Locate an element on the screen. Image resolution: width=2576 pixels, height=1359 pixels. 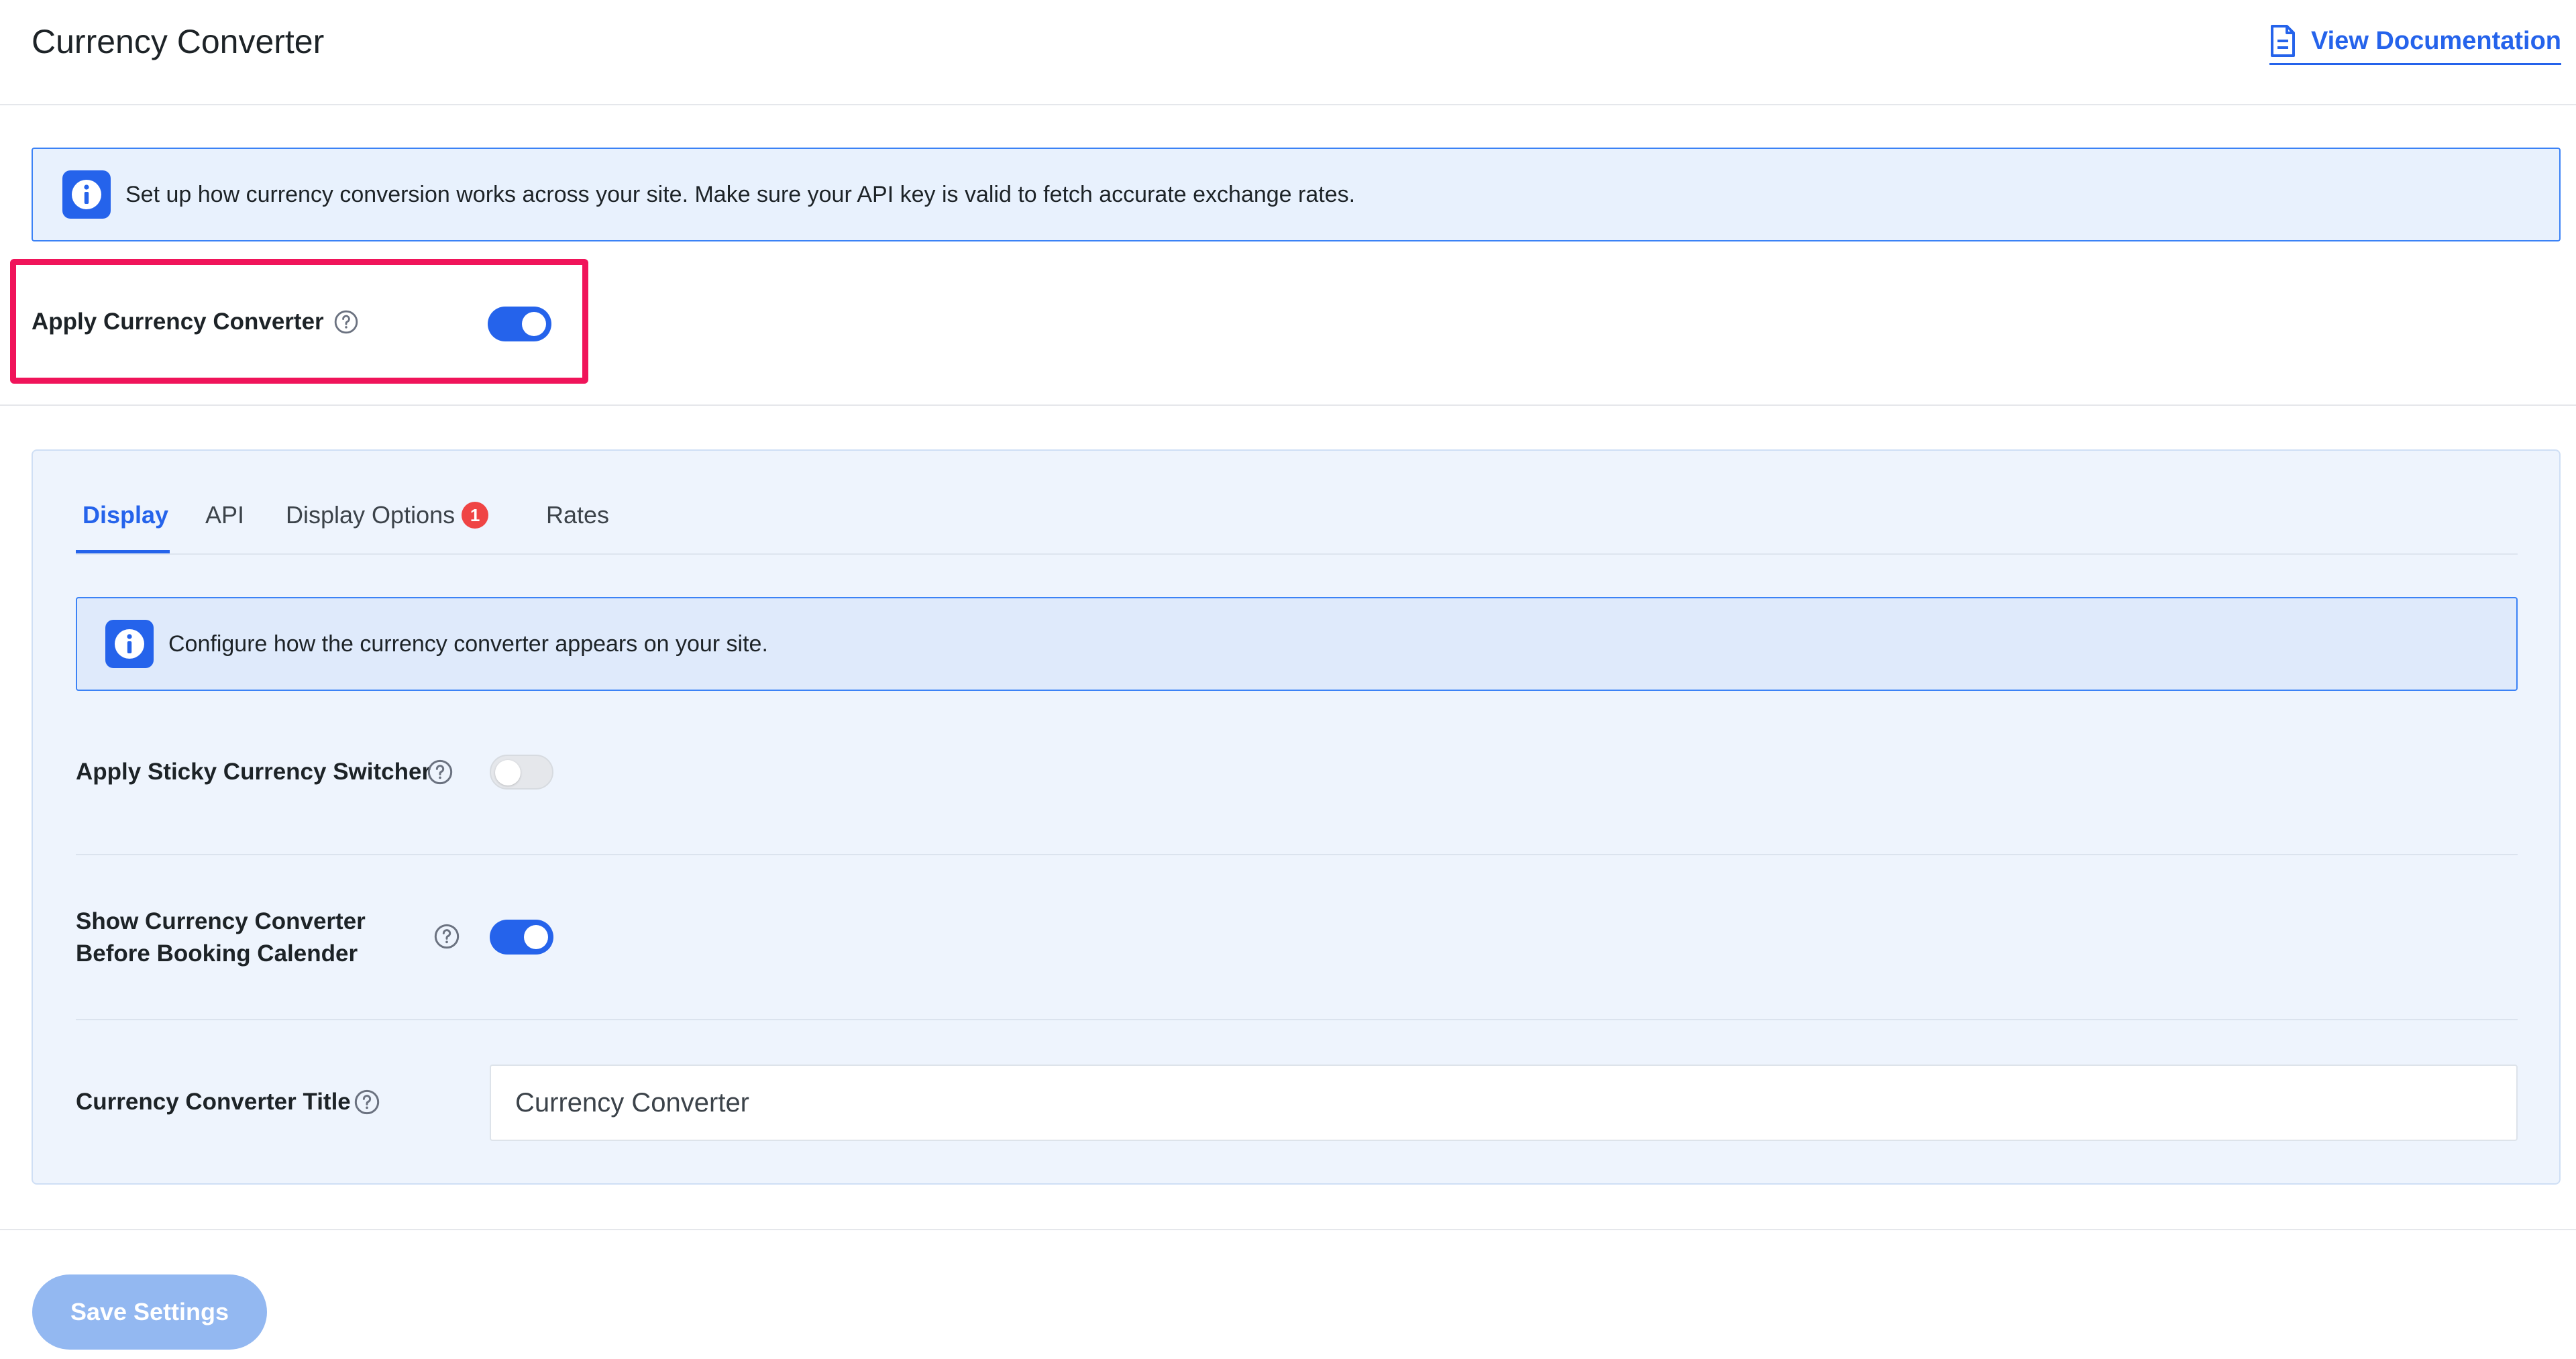
converter-title-text: Currency Converter Title is located at coordinates (213, 1102).